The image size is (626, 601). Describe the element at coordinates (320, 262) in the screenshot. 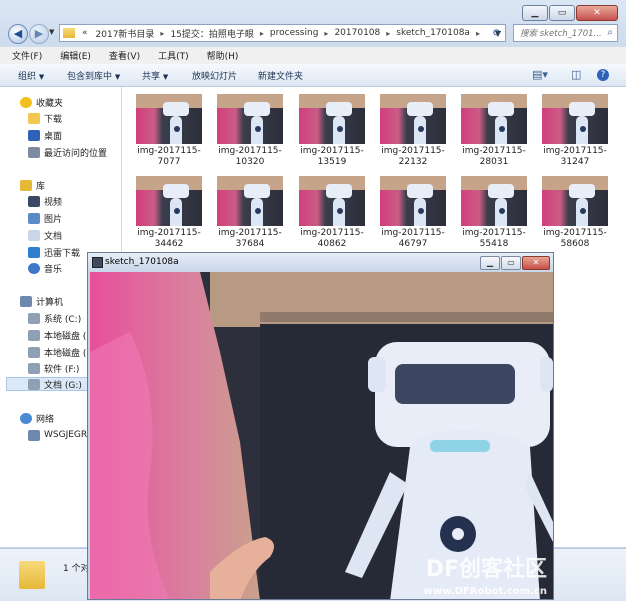

I see `sketch-title-bar: sketch_170108a ▁ ▭ ✕` at that location.